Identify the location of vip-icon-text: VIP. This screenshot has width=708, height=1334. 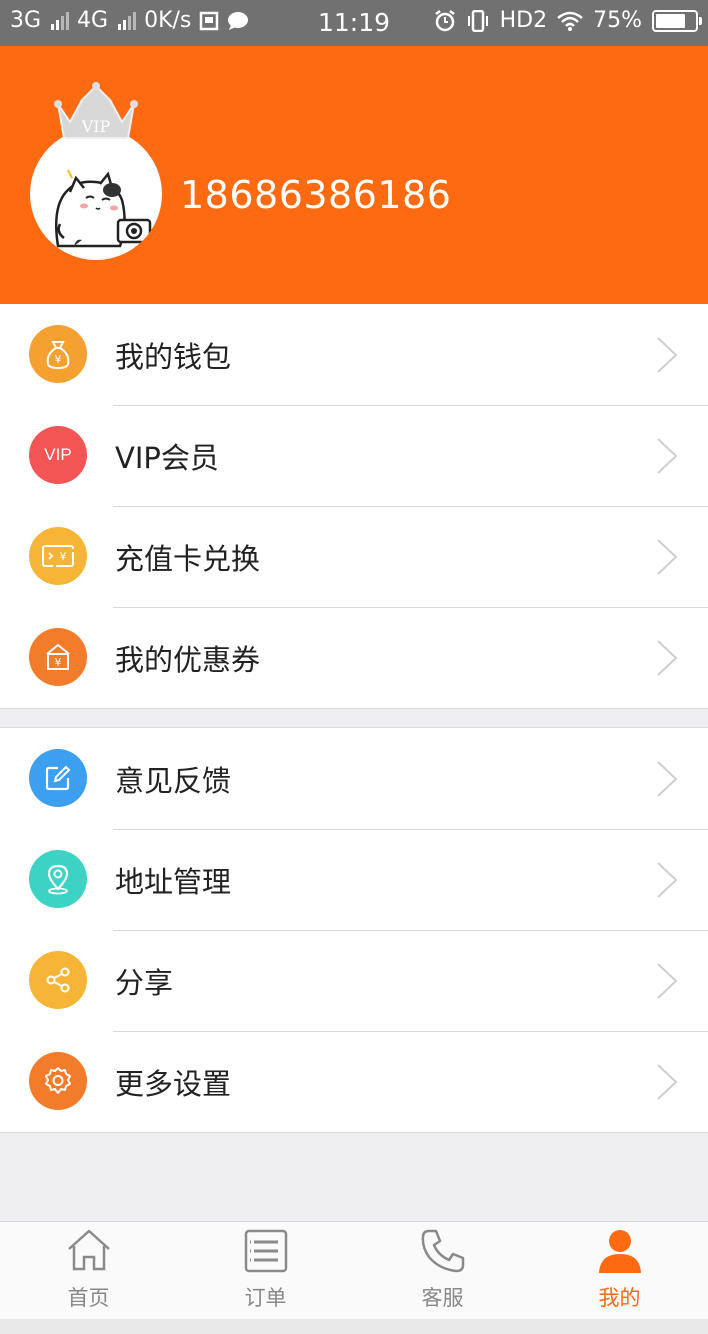
(58, 454).